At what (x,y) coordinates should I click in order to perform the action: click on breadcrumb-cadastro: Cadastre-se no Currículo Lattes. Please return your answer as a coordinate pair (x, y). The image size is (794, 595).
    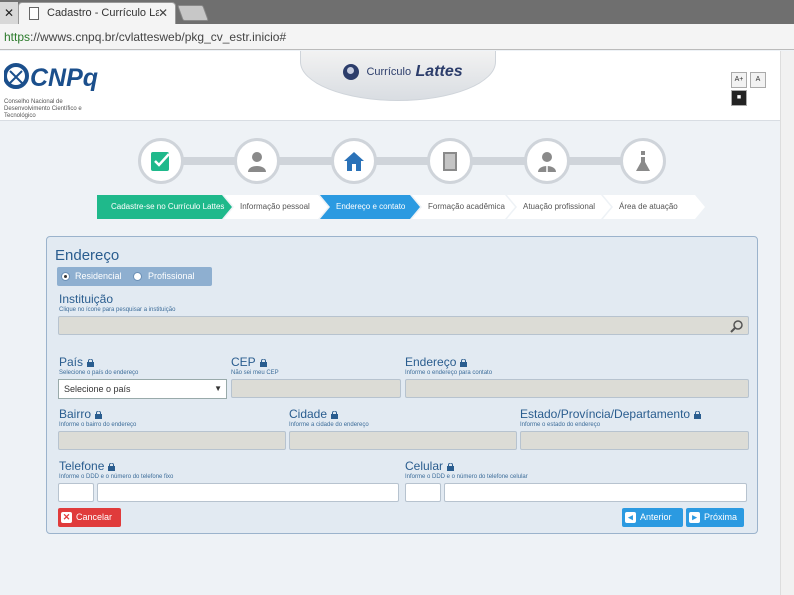
    Looking at the image, I should click on (164, 207).